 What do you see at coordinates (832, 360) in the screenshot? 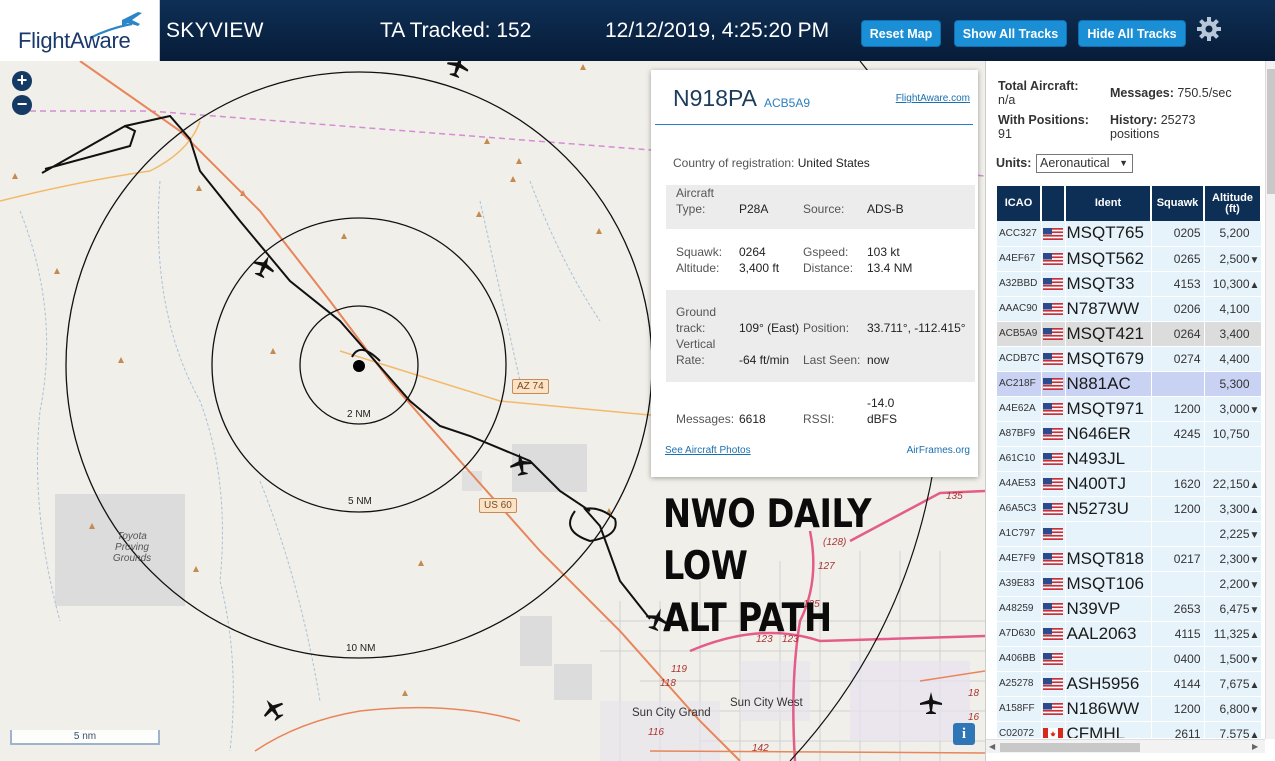
I see `last-seen-label: Last Seen:` at bounding box center [832, 360].